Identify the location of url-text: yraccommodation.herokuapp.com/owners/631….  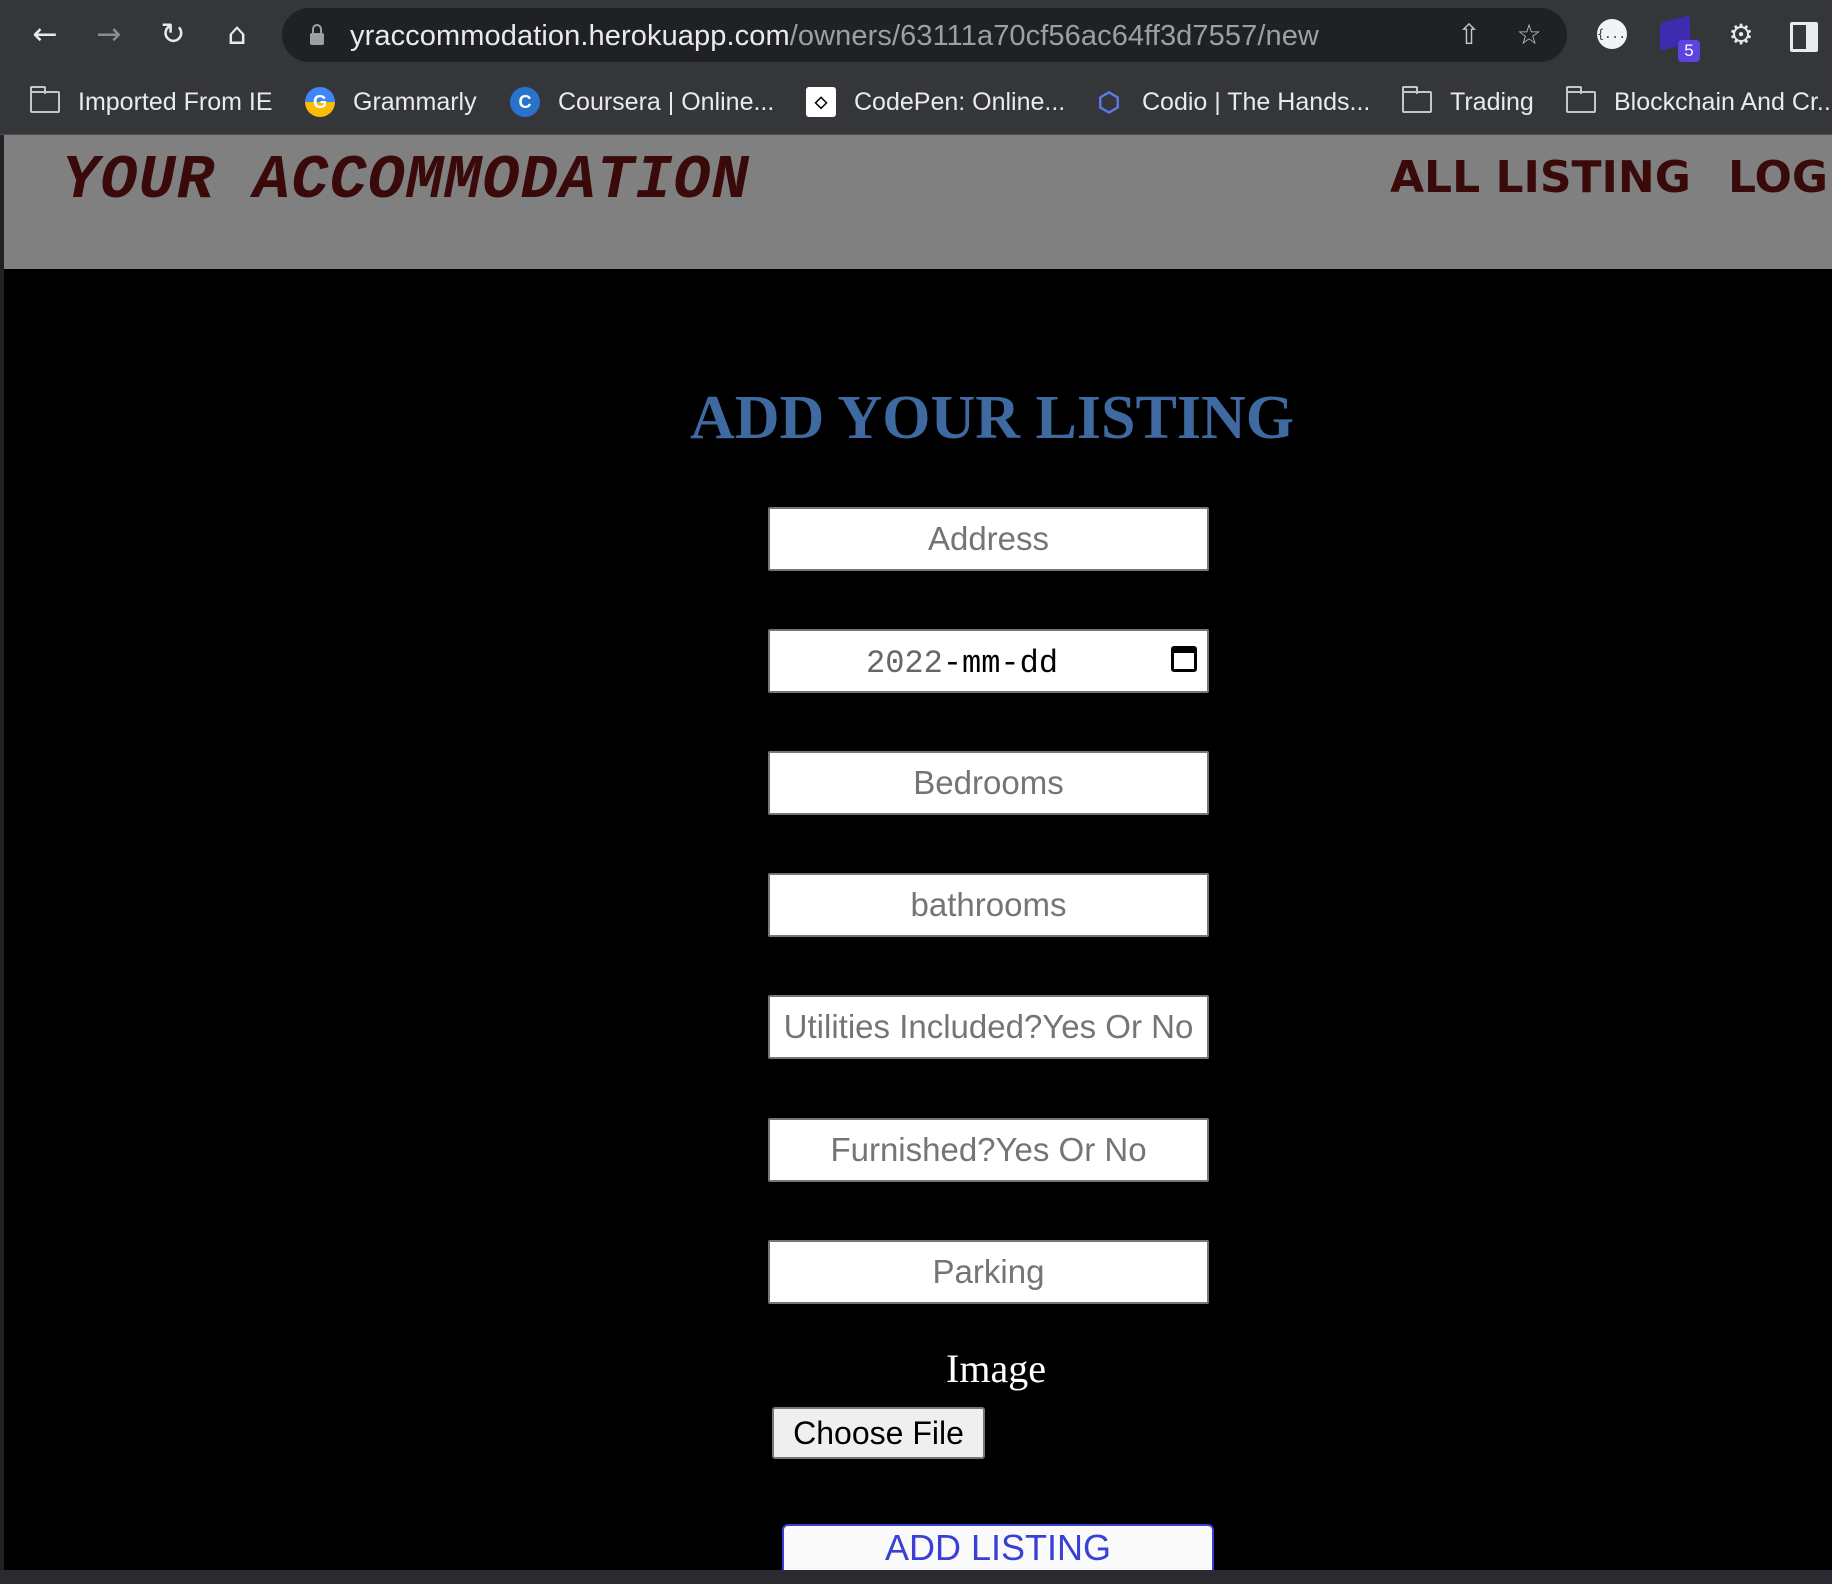
(834, 36).